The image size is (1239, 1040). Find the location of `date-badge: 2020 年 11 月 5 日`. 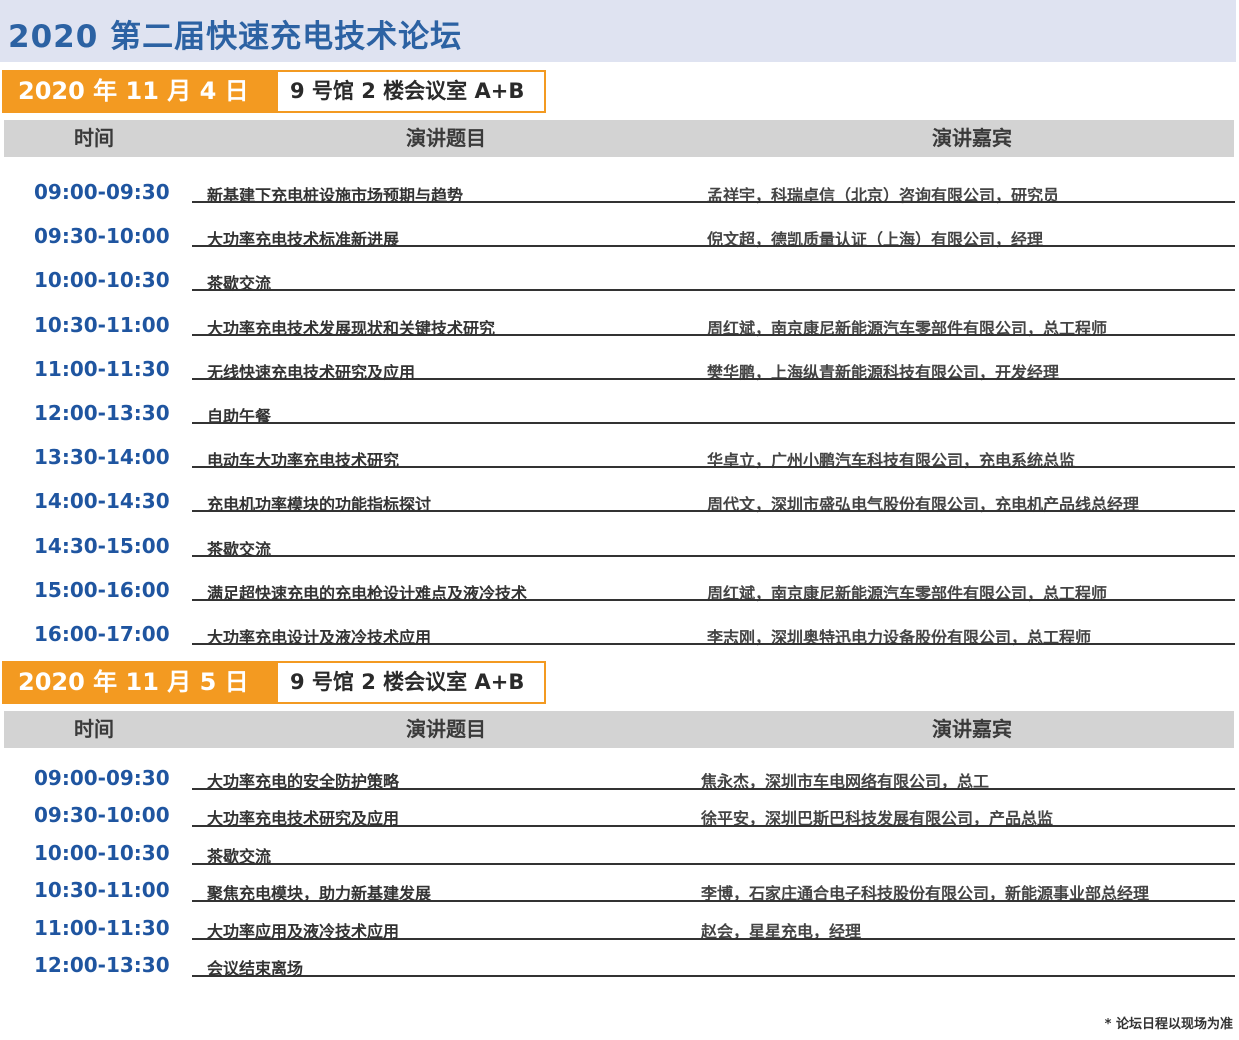

date-badge: 2020 年 11 月 5 日 is located at coordinates (139, 682).